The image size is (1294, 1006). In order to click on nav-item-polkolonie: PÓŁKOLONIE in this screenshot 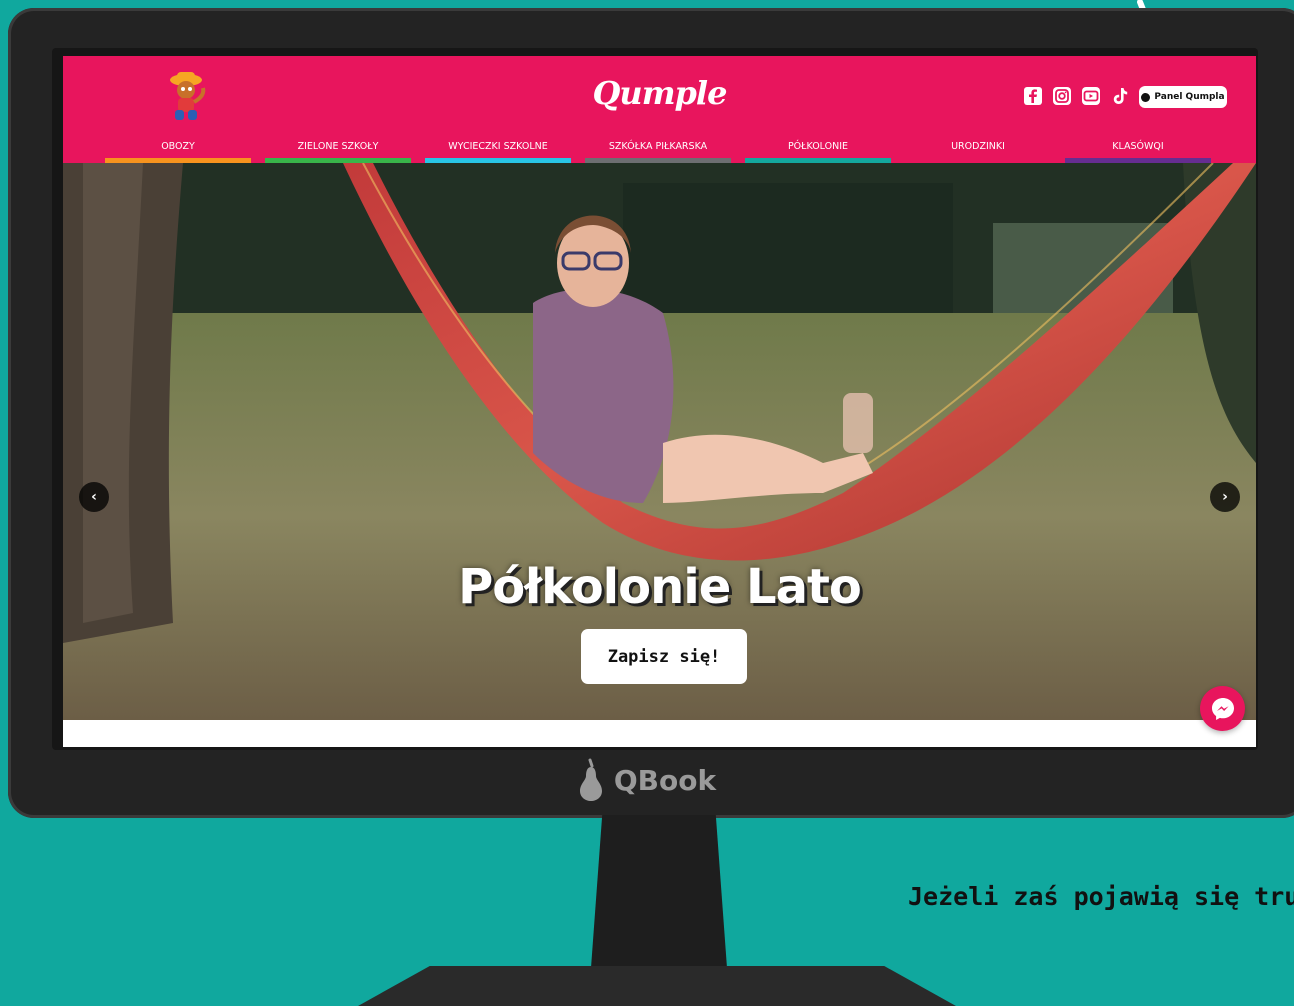, I will do `click(818, 149)`.